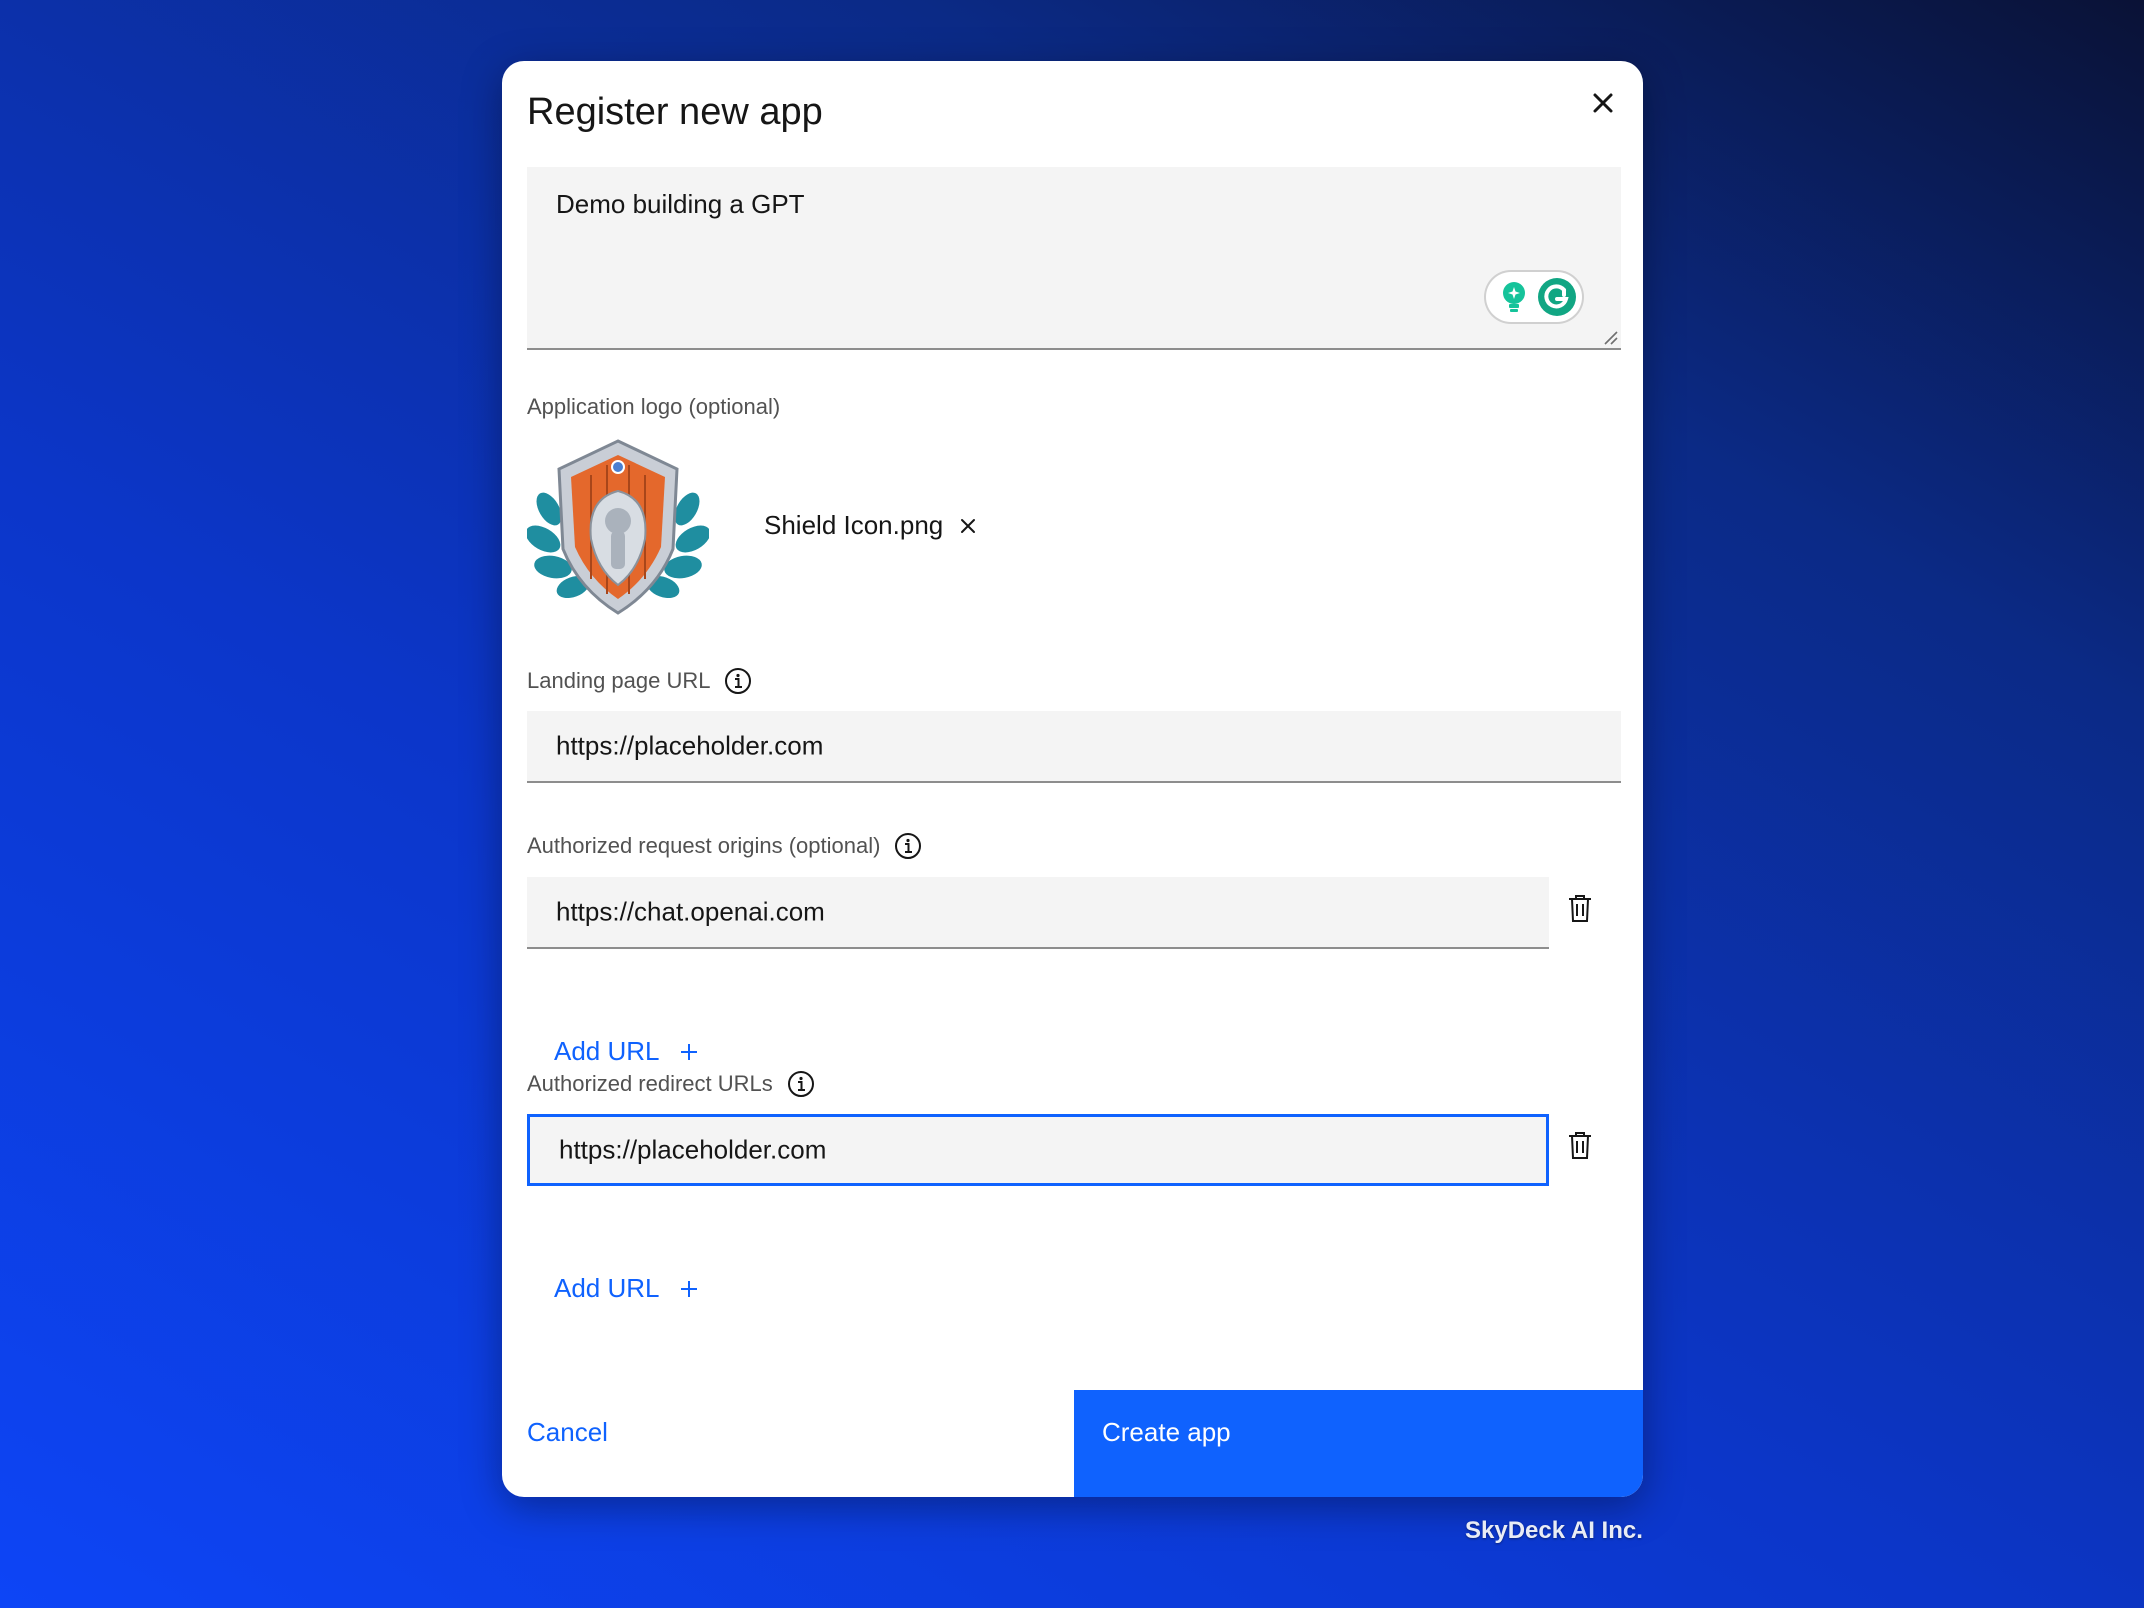  I want to click on grammarly-icon, so click(1557, 297).